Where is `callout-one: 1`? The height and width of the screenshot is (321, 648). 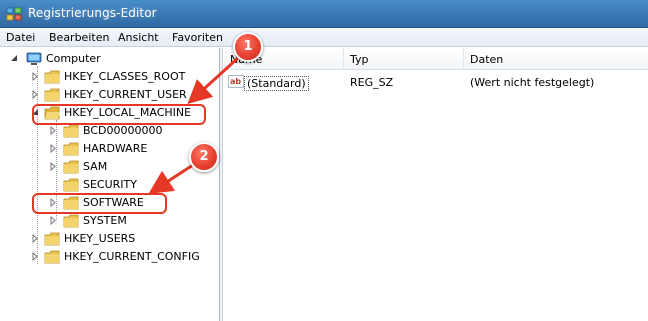 callout-one: 1 is located at coordinates (248, 47).